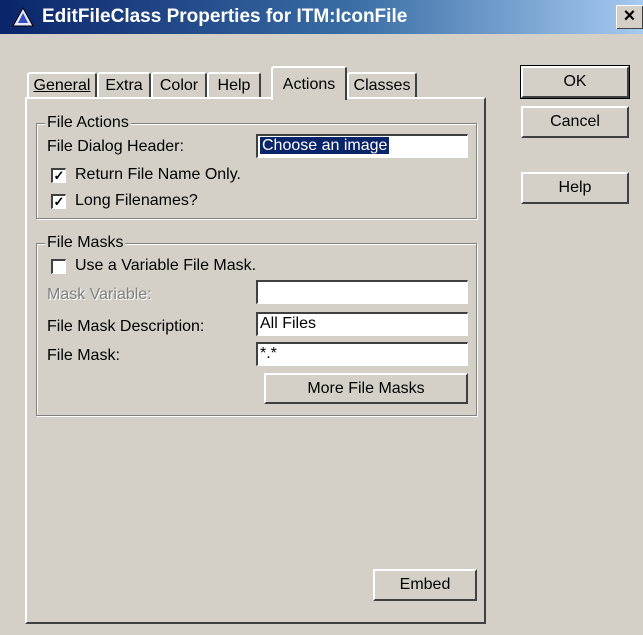 The image size is (643, 635). I want to click on tab-help: Help, so click(234, 85).